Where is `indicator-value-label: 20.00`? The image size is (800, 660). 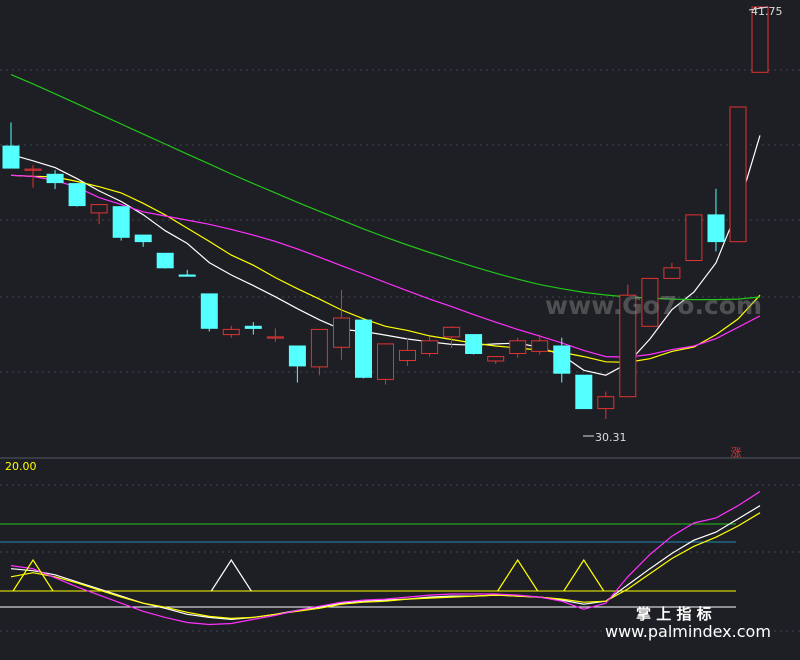 indicator-value-label: 20.00 is located at coordinates (21, 466).